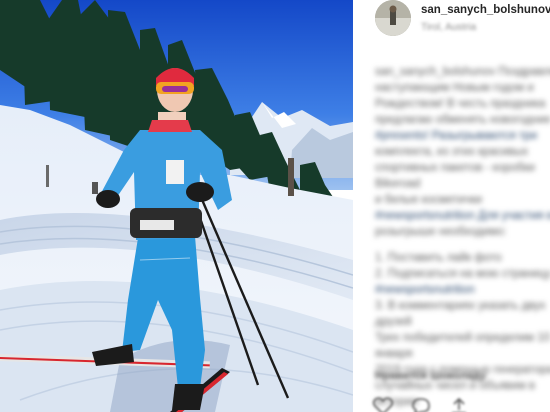 This screenshot has height=412, width=550. Describe the element at coordinates (485, 10) in the screenshot. I see `username-link: san_sanych_bolshunov` at that location.